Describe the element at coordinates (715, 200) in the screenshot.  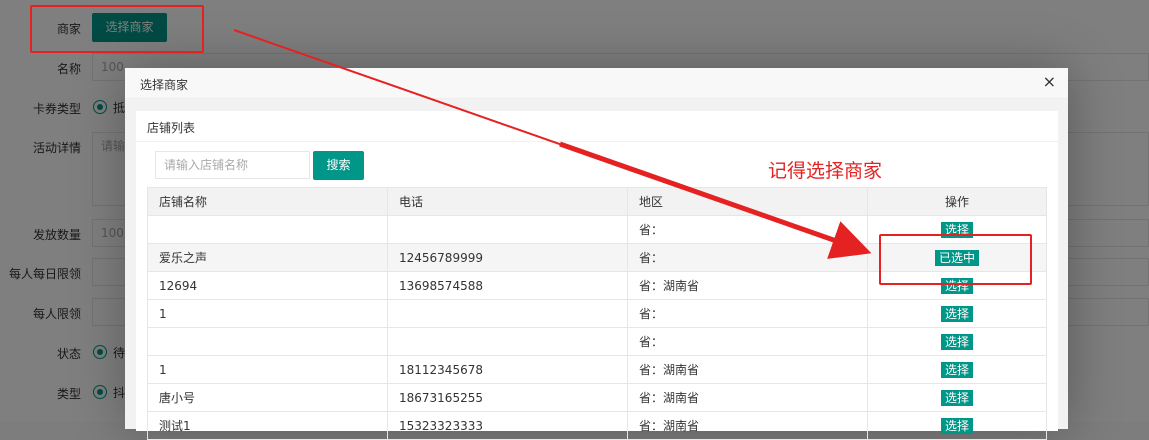
I see `arrow-shaft` at that location.